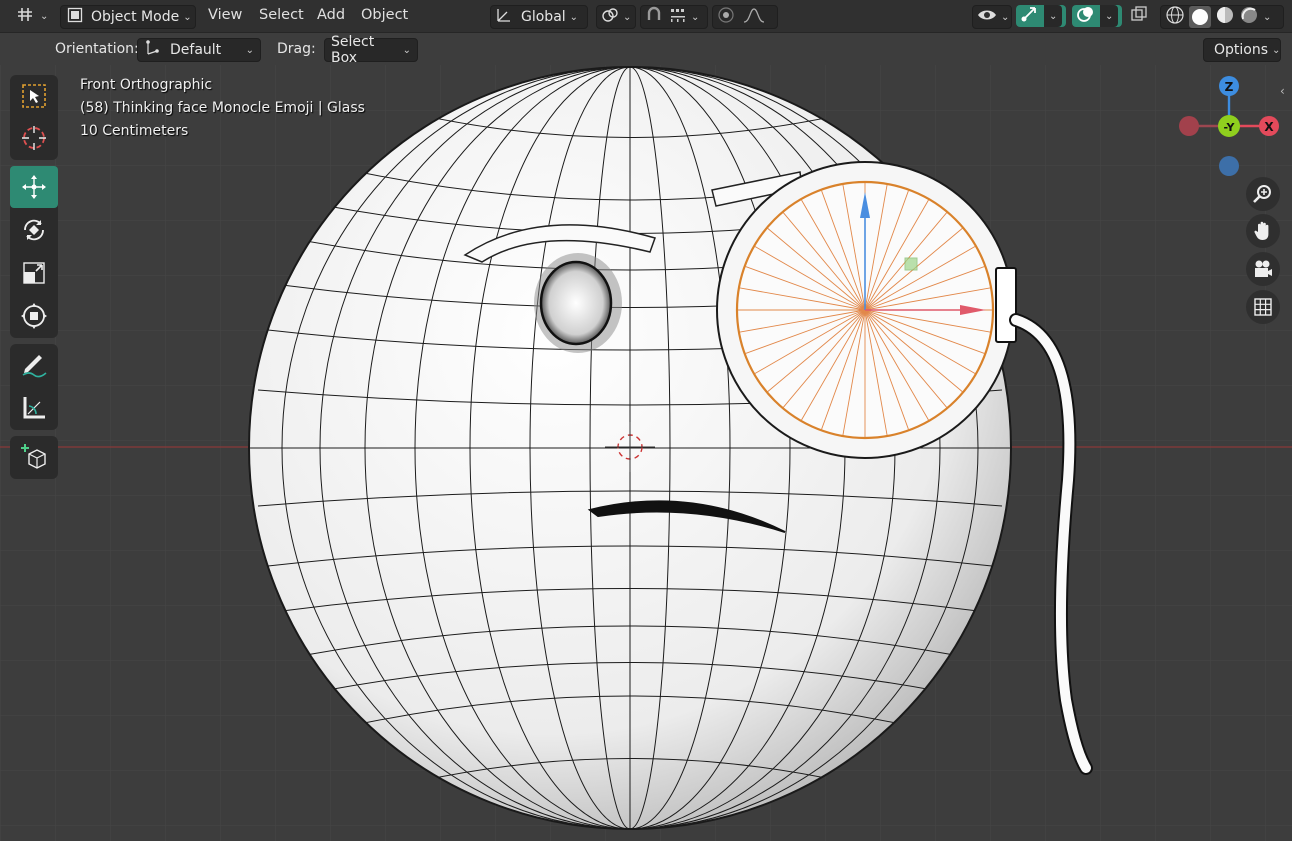  What do you see at coordinates (75, 17) in the screenshot?
I see `object-mode-icon` at bounding box center [75, 17].